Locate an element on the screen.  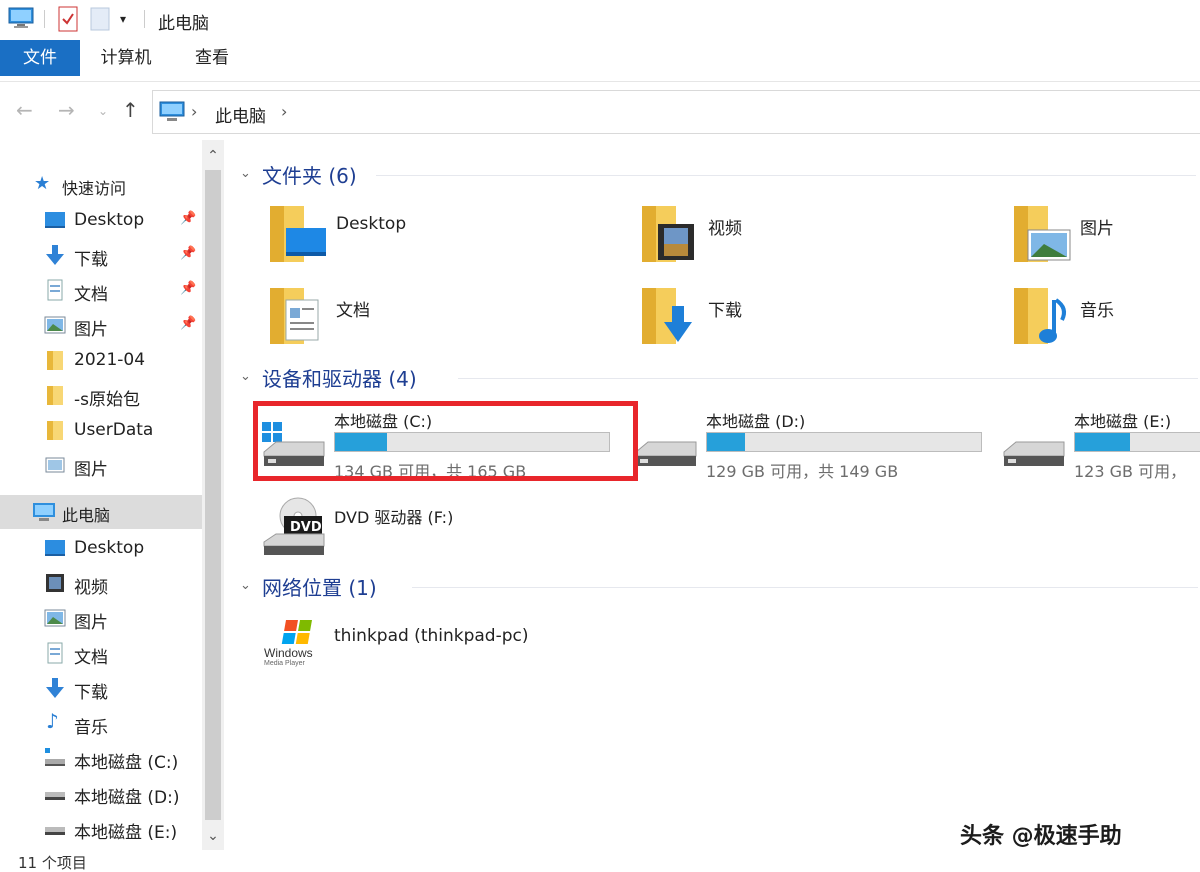
sidebar-item-drive-c: 本地磁盘 (C:) is located at coordinates (101, 758).